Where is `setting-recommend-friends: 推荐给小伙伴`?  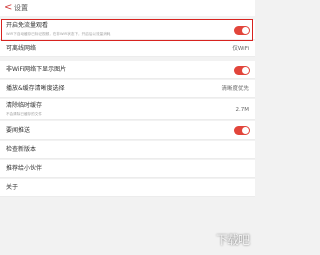 setting-recommend-friends: 推荐给小伙伴 is located at coordinates (127, 169).